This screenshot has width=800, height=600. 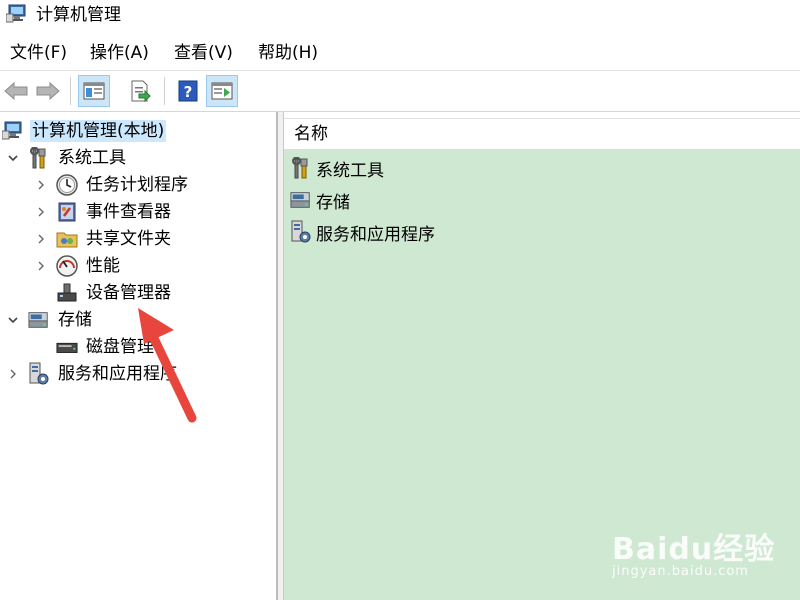 What do you see at coordinates (98, 131) in the screenshot?
I see `tree-item-label: 计算机管理(本地)` at bounding box center [98, 131].